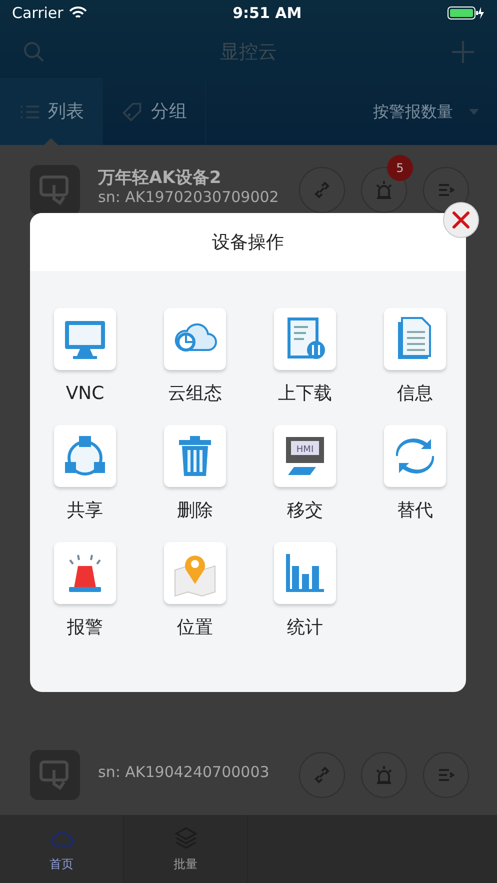 Image resolution: width=497 pixels, height=883 pixels. What do you see at coordinates (267, 13) in the screenshot?
I see `status-time: 9:51 AM` at bounding box center [267, 13].